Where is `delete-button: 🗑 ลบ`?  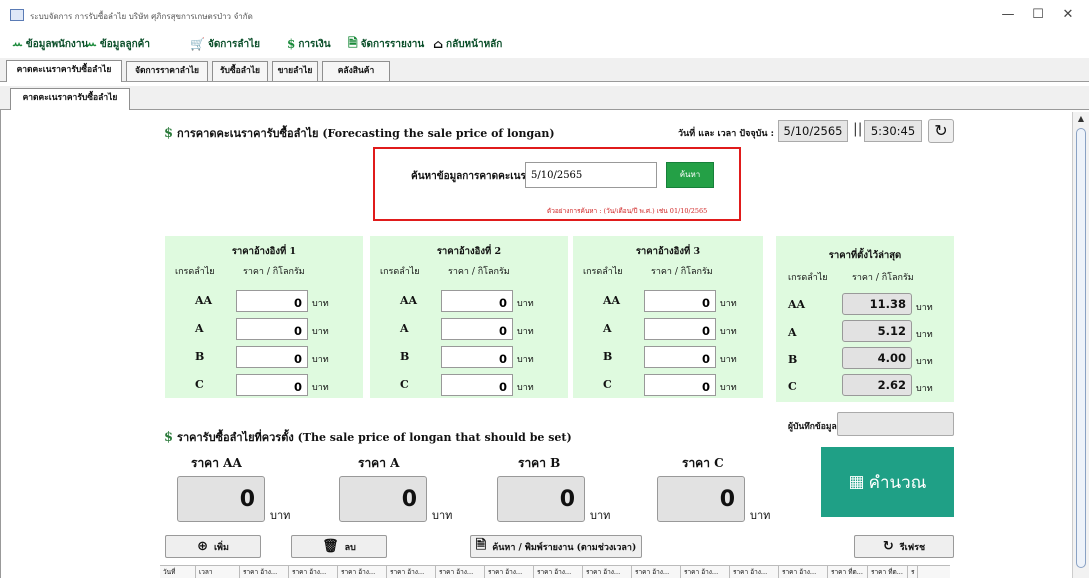 delete-button: 🗑 ลบ is located at coordinates (339, 546).